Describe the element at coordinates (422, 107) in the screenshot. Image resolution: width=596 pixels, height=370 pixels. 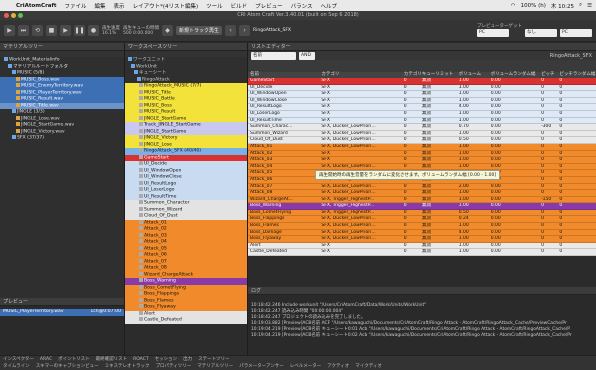
I see `table-row: UI_ResultLogo SFX 0 無効 4.00 0.00 0 0` at that location.